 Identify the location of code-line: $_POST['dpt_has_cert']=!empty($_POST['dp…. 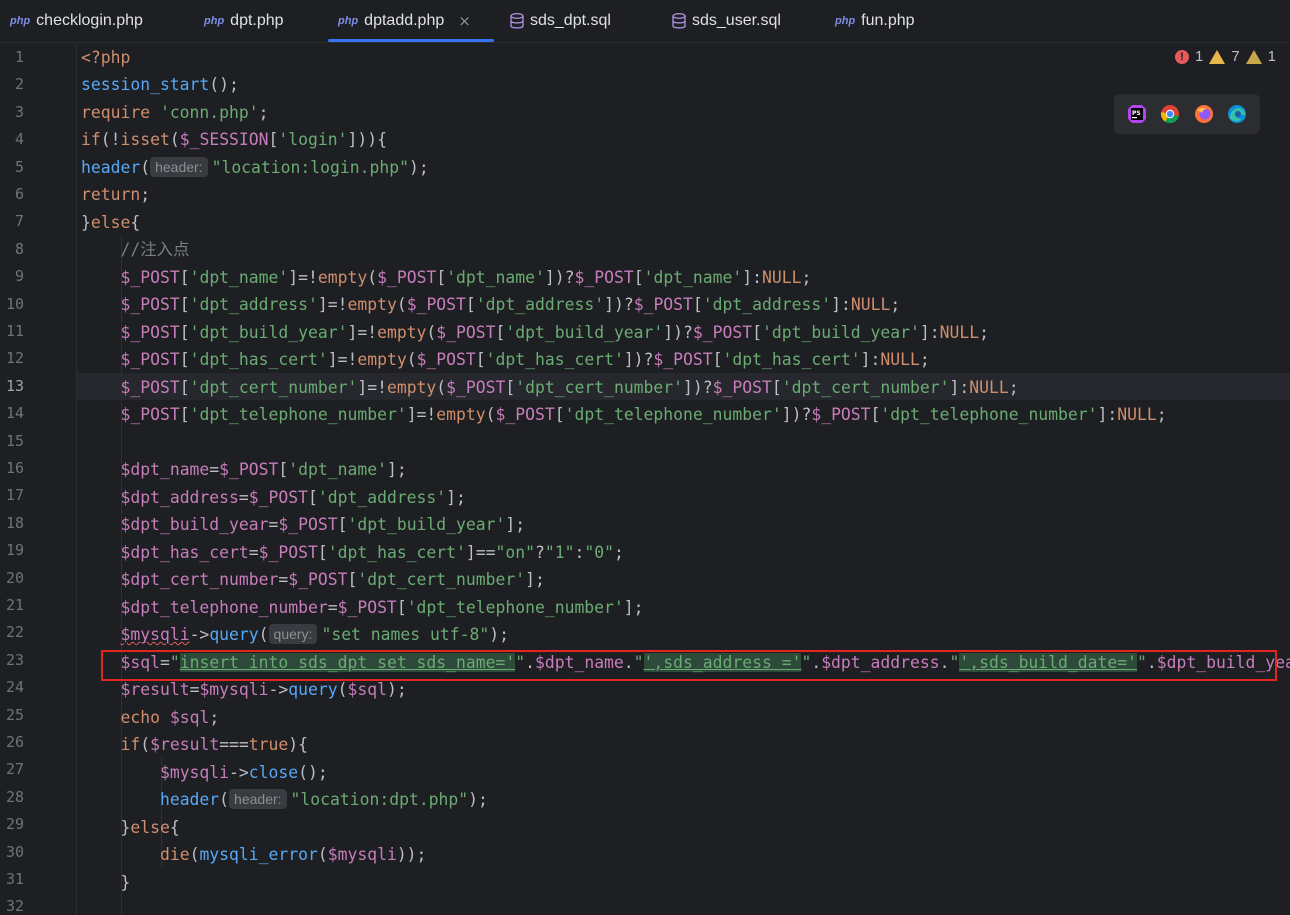
(525, 359).